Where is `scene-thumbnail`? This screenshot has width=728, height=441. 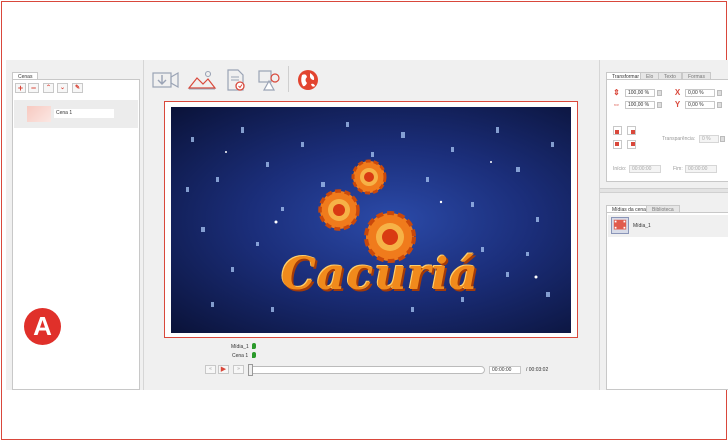
scene-thumbnail is located at coordinates (39, 114).